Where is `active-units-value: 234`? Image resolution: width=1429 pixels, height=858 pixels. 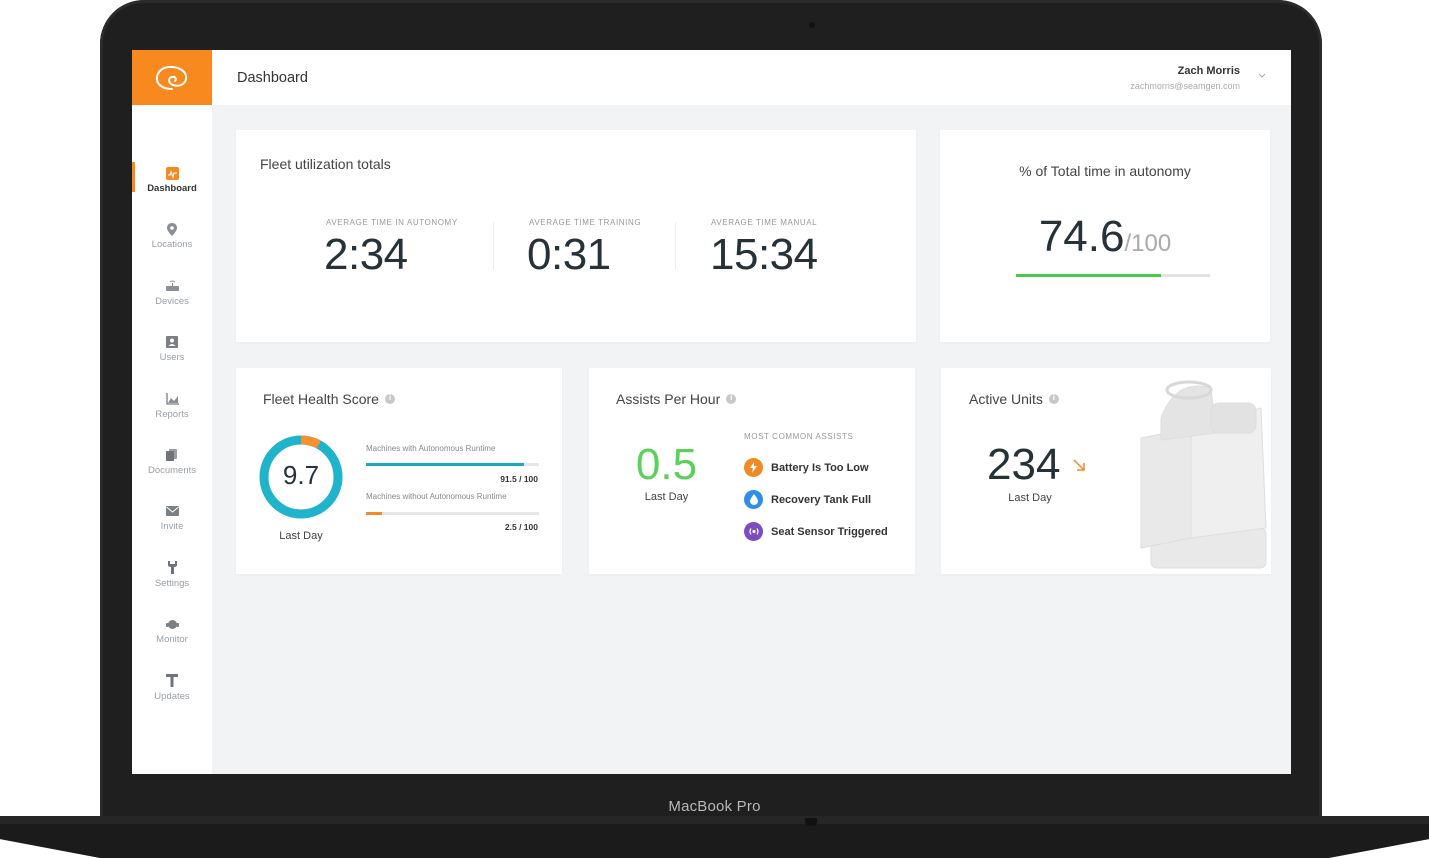
active-units-value: 234 is located at coordinates (1024, 464).